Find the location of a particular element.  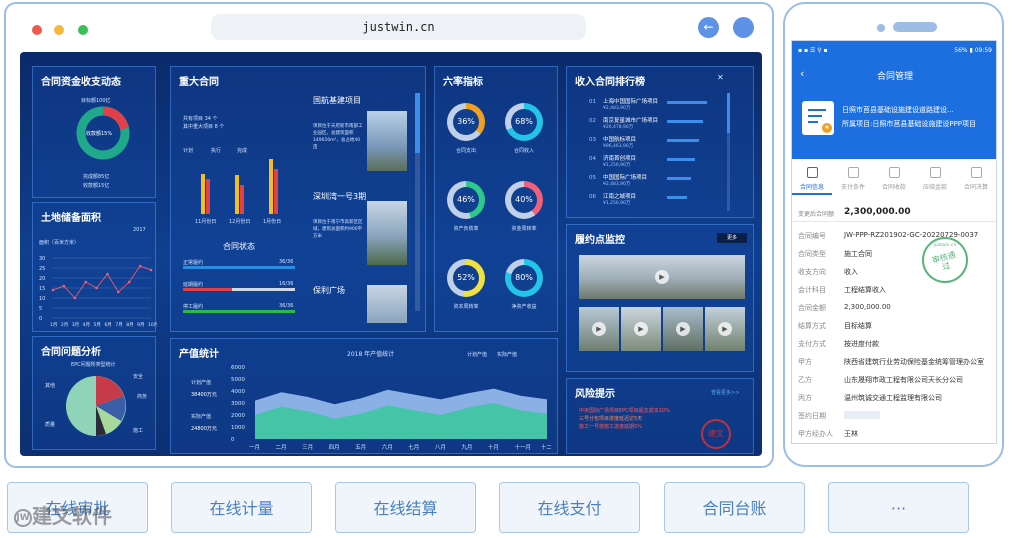

rate-value: 40% is located at coordinates (524, 200).